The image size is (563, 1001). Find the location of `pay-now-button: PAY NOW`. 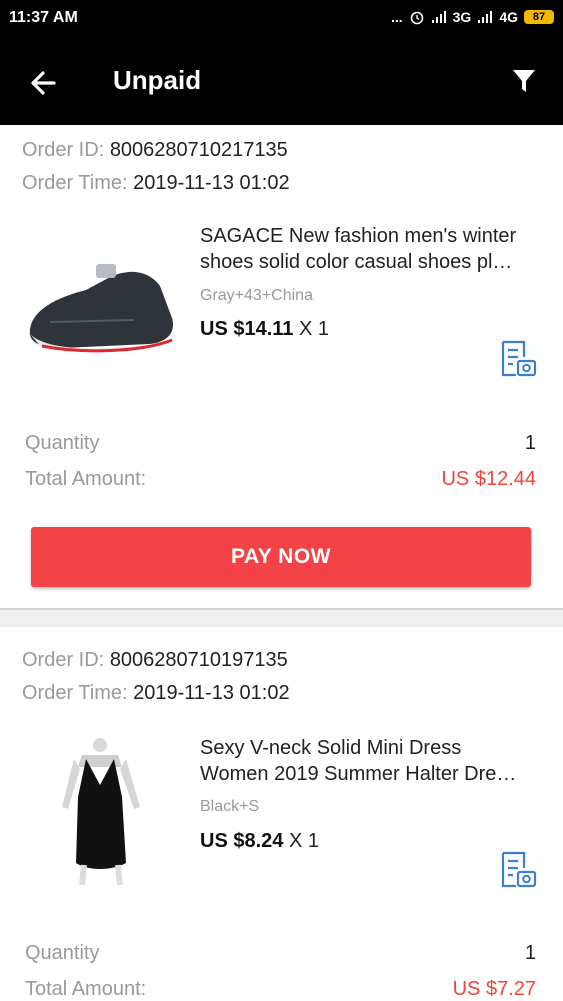

pay-now-button: PAY NOW is located at coordinates (281, 557).